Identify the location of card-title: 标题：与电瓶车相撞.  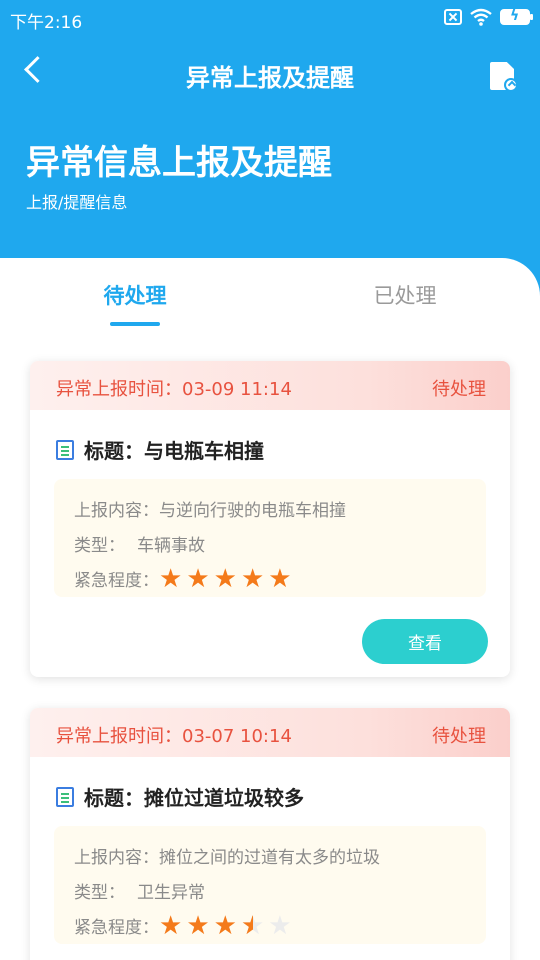
(160, 449).